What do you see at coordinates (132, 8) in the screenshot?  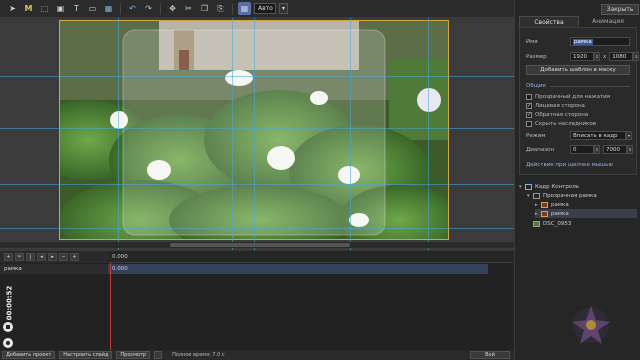 I see `undo-icon: ↶` at bounding box center [132, 8].